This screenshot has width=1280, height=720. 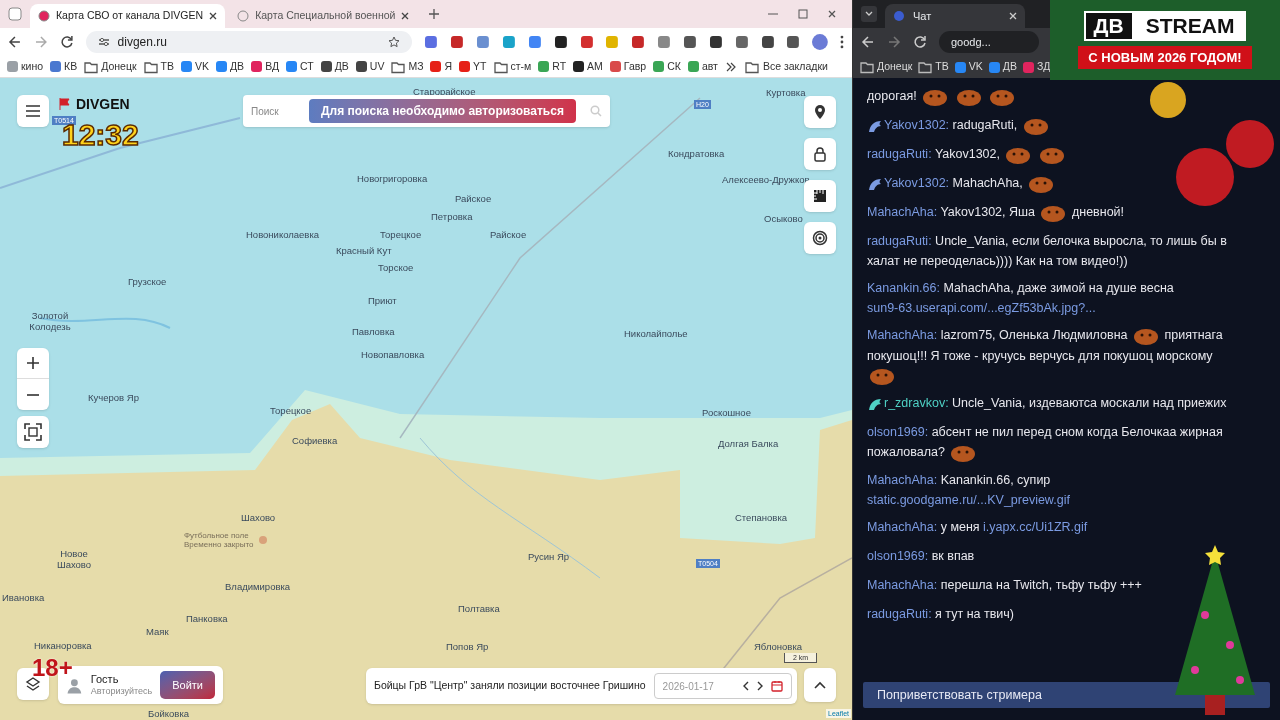 What do you see at coordinates (33, 363) in the screenshot?
I see `plus-icon` at bounding box center [33, 363].